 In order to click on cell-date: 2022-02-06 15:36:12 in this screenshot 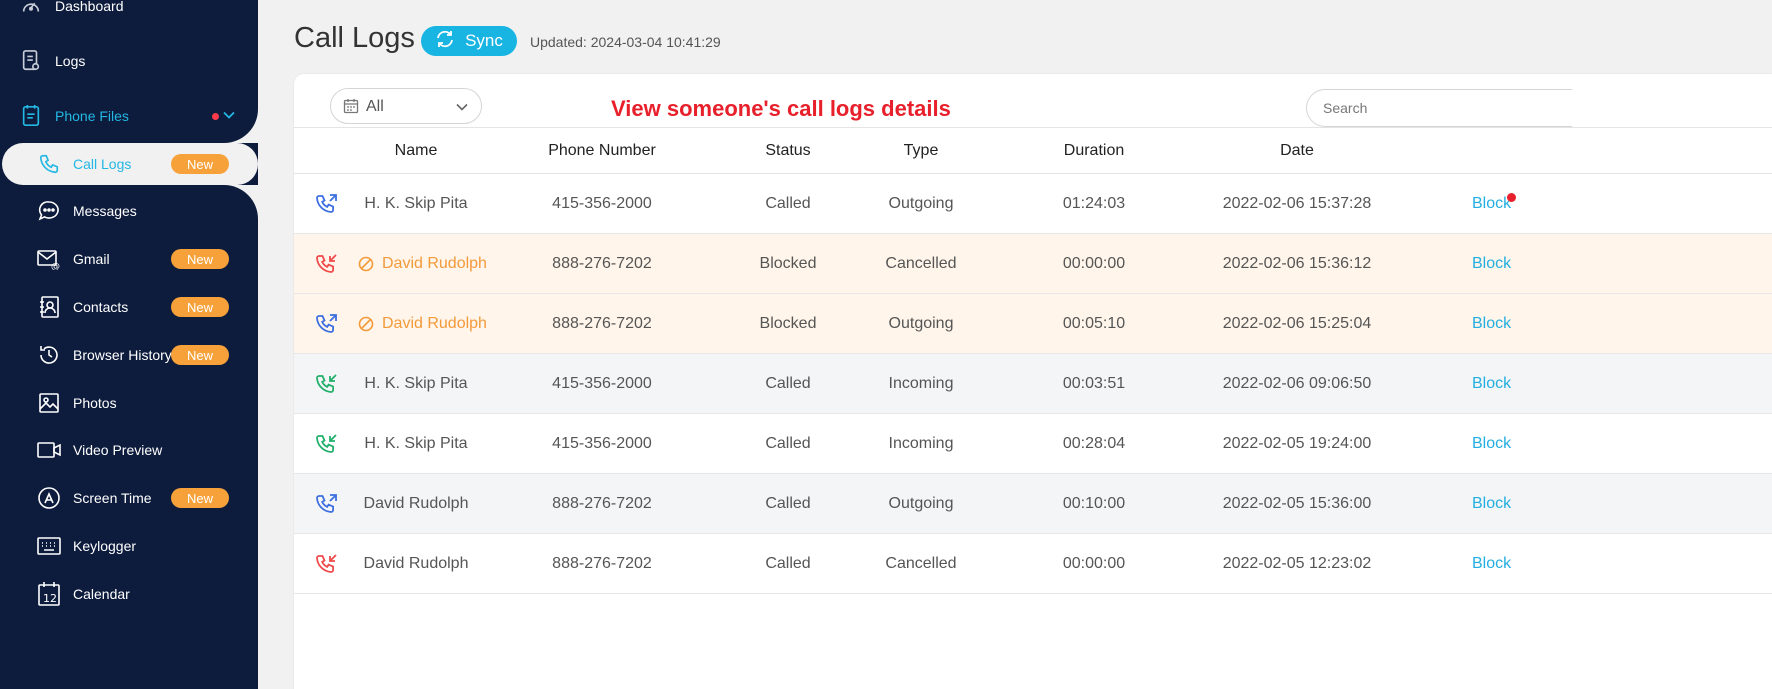, I will do `click(1297, 263)`.